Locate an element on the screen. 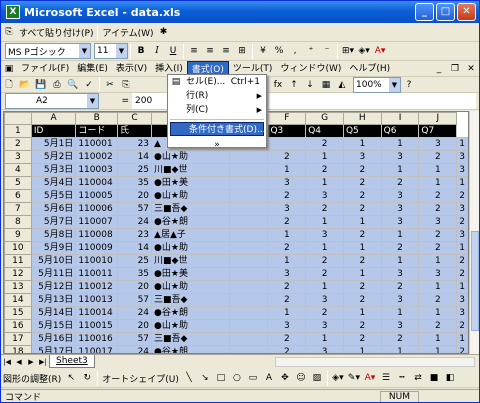  menu-cell-item: ▤ セル(E)... Ctrl+1 is located at coordinates (217, 82).